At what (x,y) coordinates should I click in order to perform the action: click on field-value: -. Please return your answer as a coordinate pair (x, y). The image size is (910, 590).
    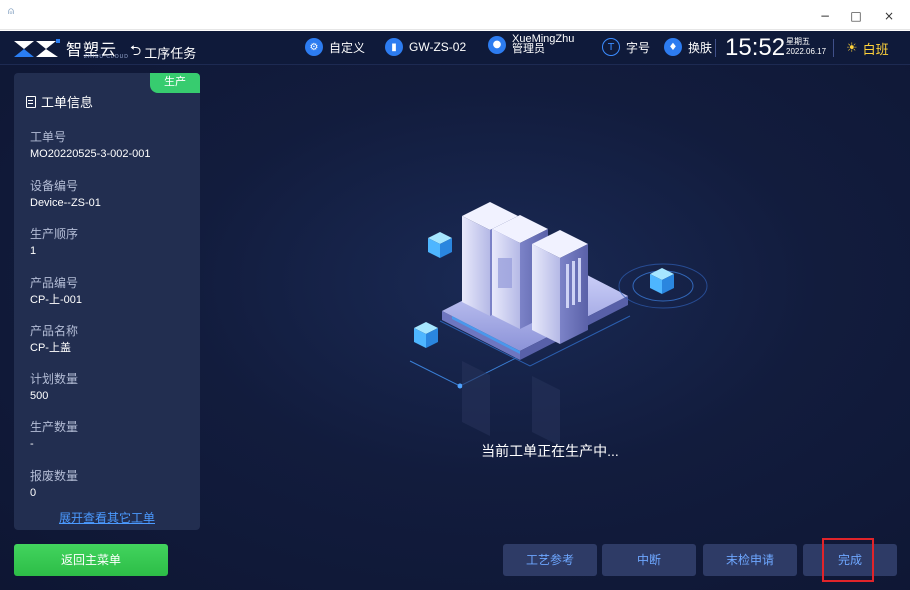
    Looking at the image, I should click on (32, 444).